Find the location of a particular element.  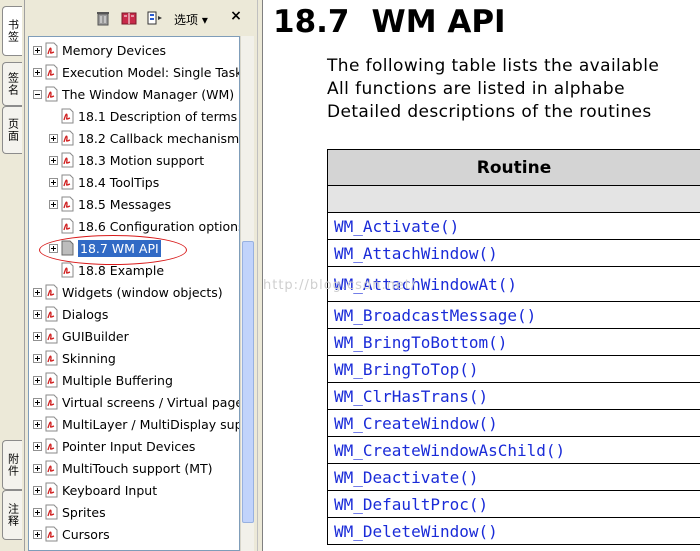

bookmark-item: Execution Model: Single Task is located at coordinates (136, 72).